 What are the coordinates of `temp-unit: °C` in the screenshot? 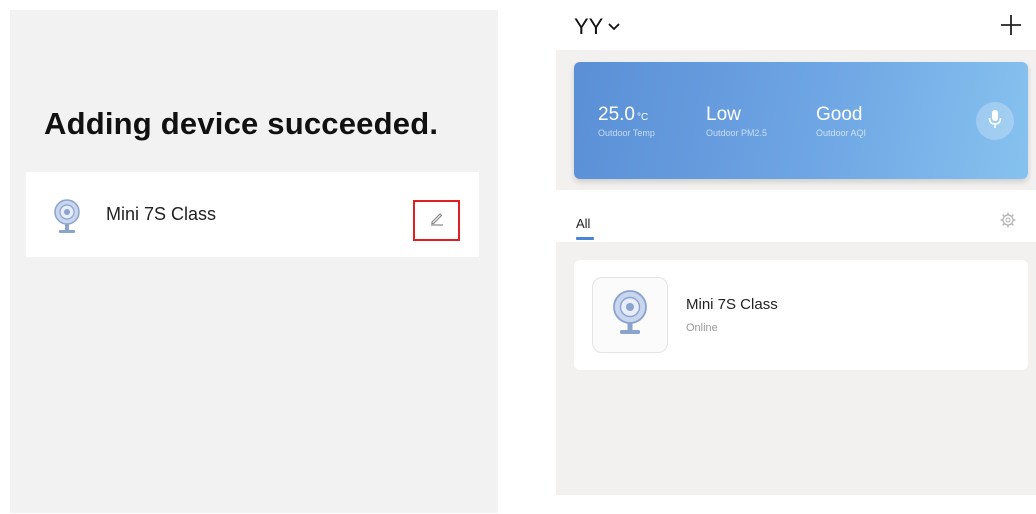 It's located at (642, 117).